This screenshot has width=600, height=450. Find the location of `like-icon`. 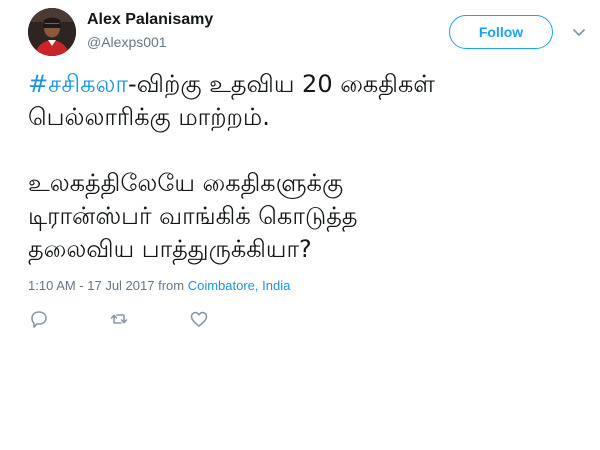

like-icon is located at coordinates (199, 319).